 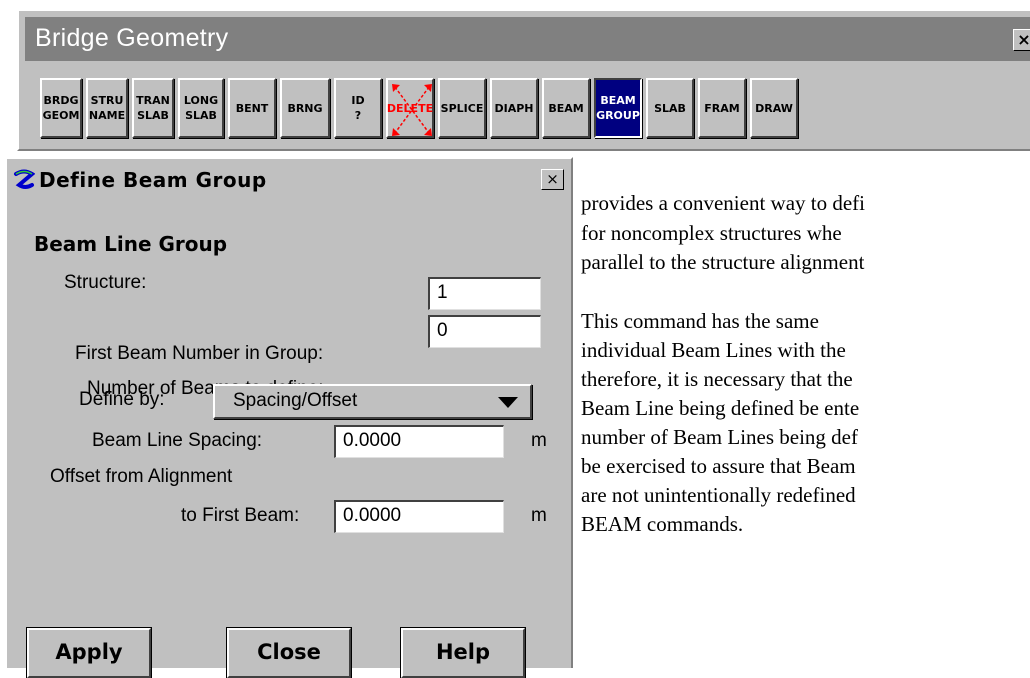 What do you see at coordinates (107, 108) in the screenshot?
I see `stru-name-button: STRU NAME` at bounding box center [107, 108].